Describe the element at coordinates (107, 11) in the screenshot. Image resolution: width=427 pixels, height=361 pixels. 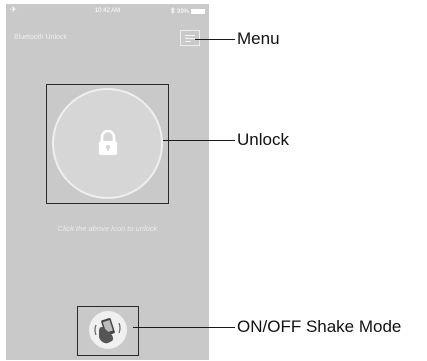
I see `status-bar: ✈ 10:42 AM 99%` at that location.